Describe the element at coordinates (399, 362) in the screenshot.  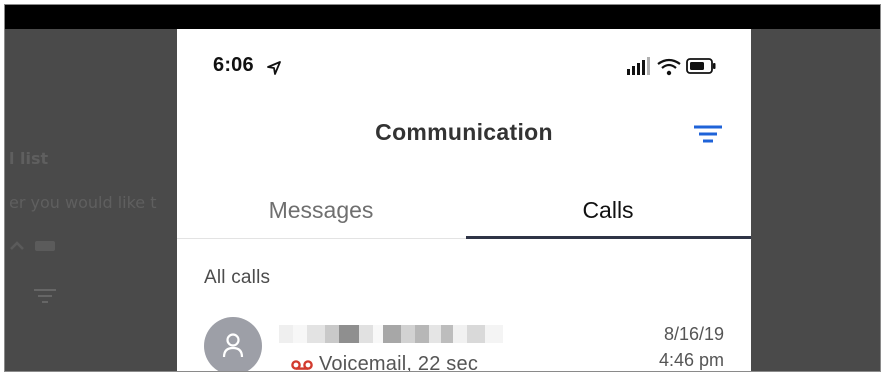
I see `call-detail: Voicemail, 22 sec` at that location.